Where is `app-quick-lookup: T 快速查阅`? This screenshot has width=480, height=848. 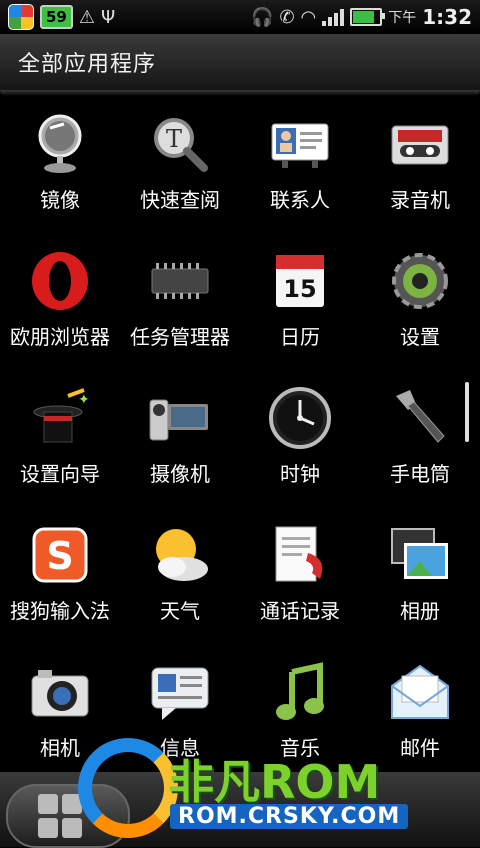
app-quick-lookup: T 快速查阅 is located at coordinates (180, 168).